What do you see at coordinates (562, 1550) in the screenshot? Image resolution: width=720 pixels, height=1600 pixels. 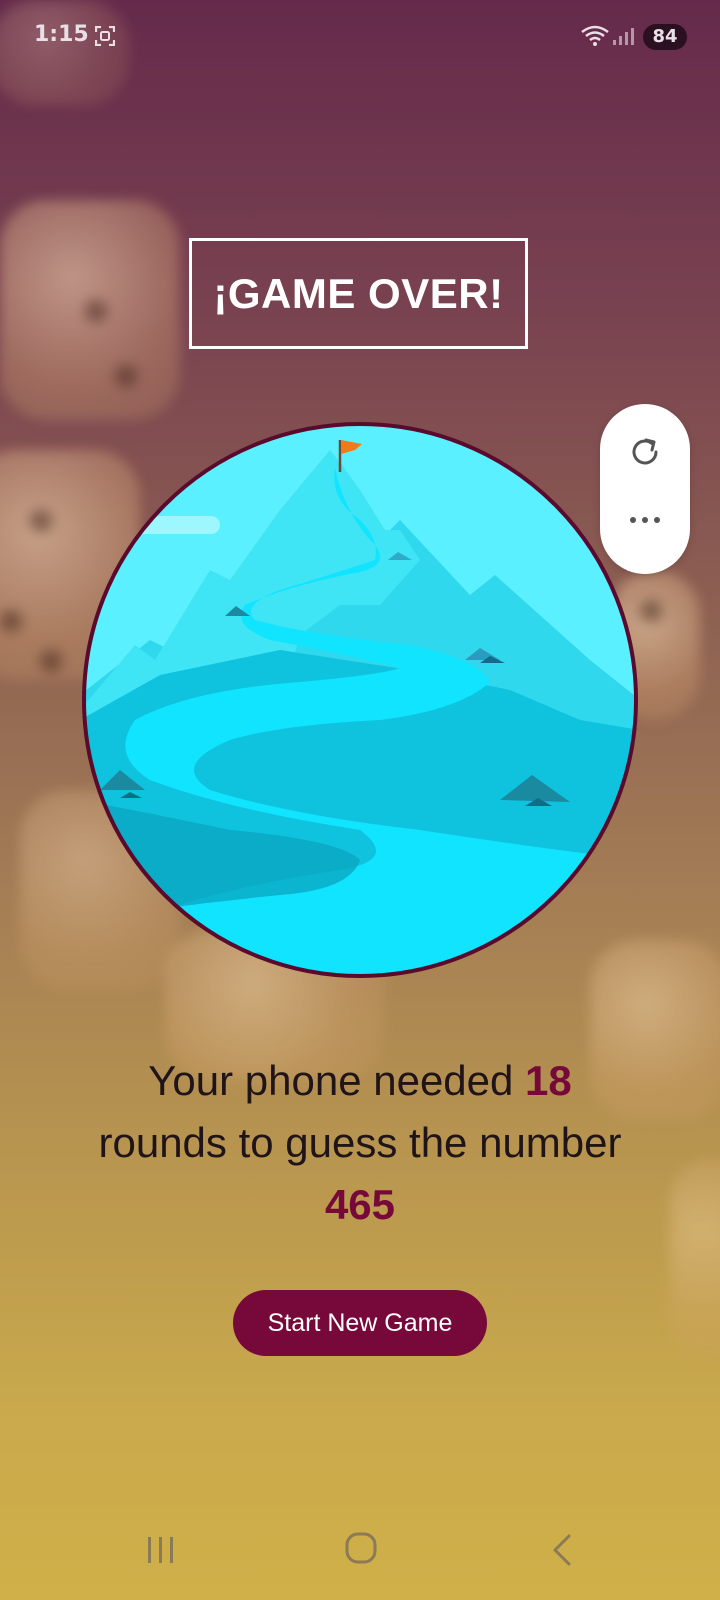 I see `back-icon` at bounding box center [562, 1550].